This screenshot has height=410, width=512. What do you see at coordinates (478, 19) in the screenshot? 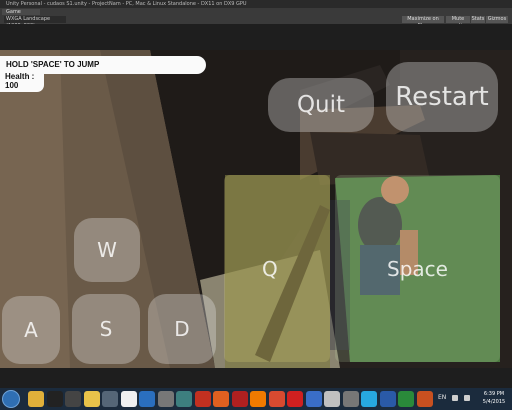
I see `stats-toggle: Stats` at bounding box center [478, 19].